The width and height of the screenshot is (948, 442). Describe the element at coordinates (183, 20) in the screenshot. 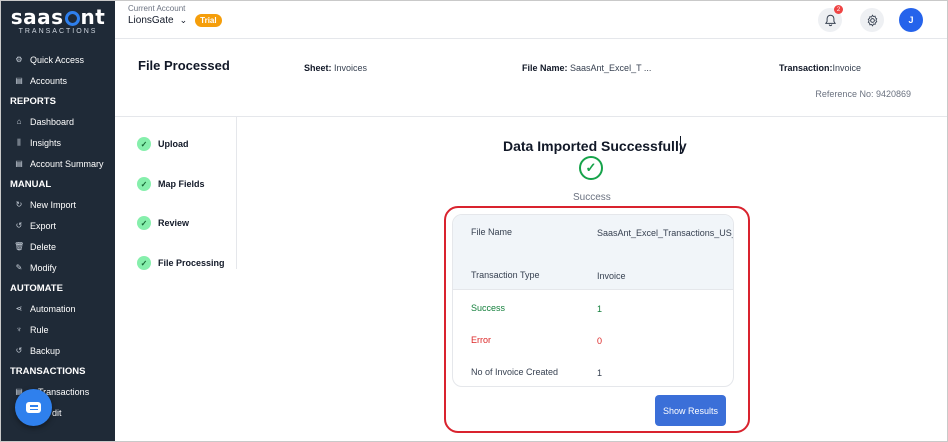

I see `chevron-down-icon: ⌄` at that location.